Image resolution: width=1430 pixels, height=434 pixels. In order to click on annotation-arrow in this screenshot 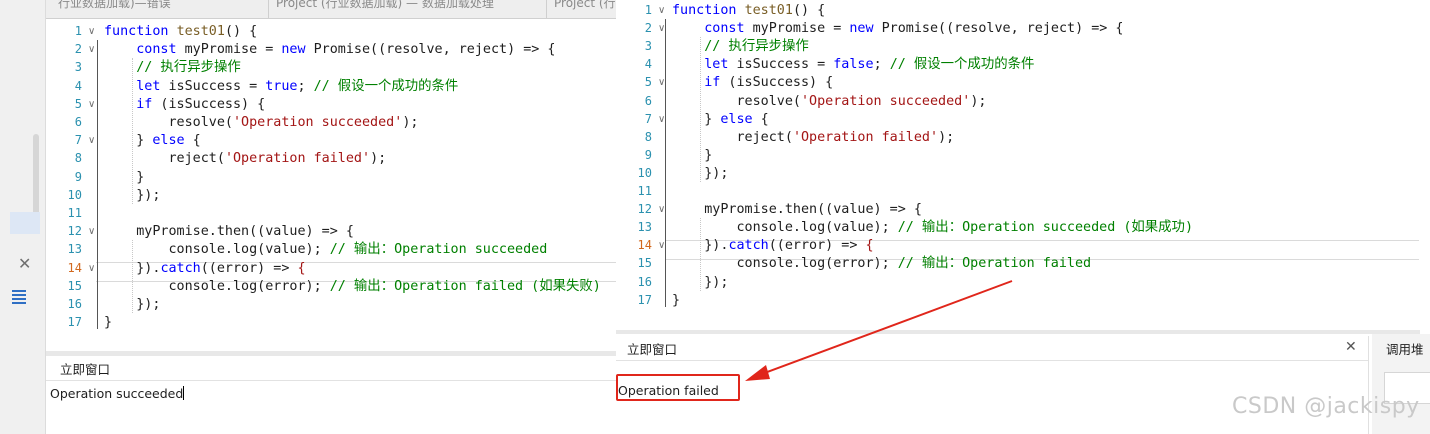, I will do `click(879, 330)`.